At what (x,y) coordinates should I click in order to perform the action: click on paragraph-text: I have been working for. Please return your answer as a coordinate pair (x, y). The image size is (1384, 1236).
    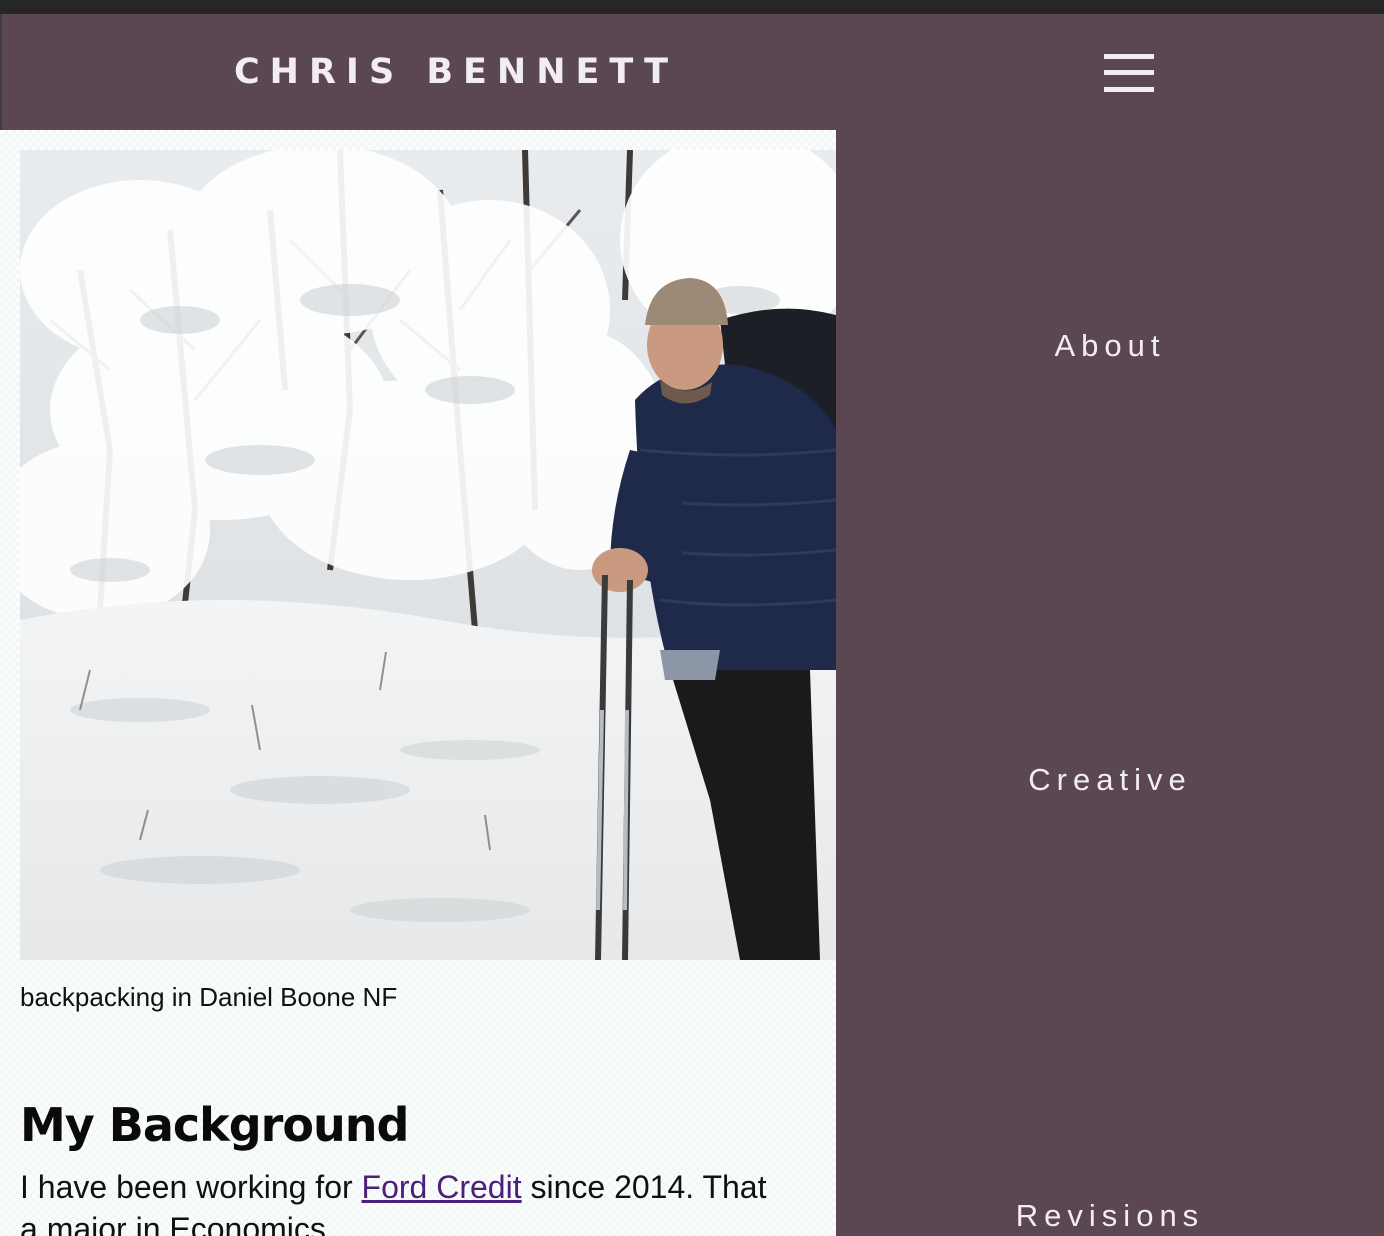
    Looking at the image, I should click on (191, 1187).